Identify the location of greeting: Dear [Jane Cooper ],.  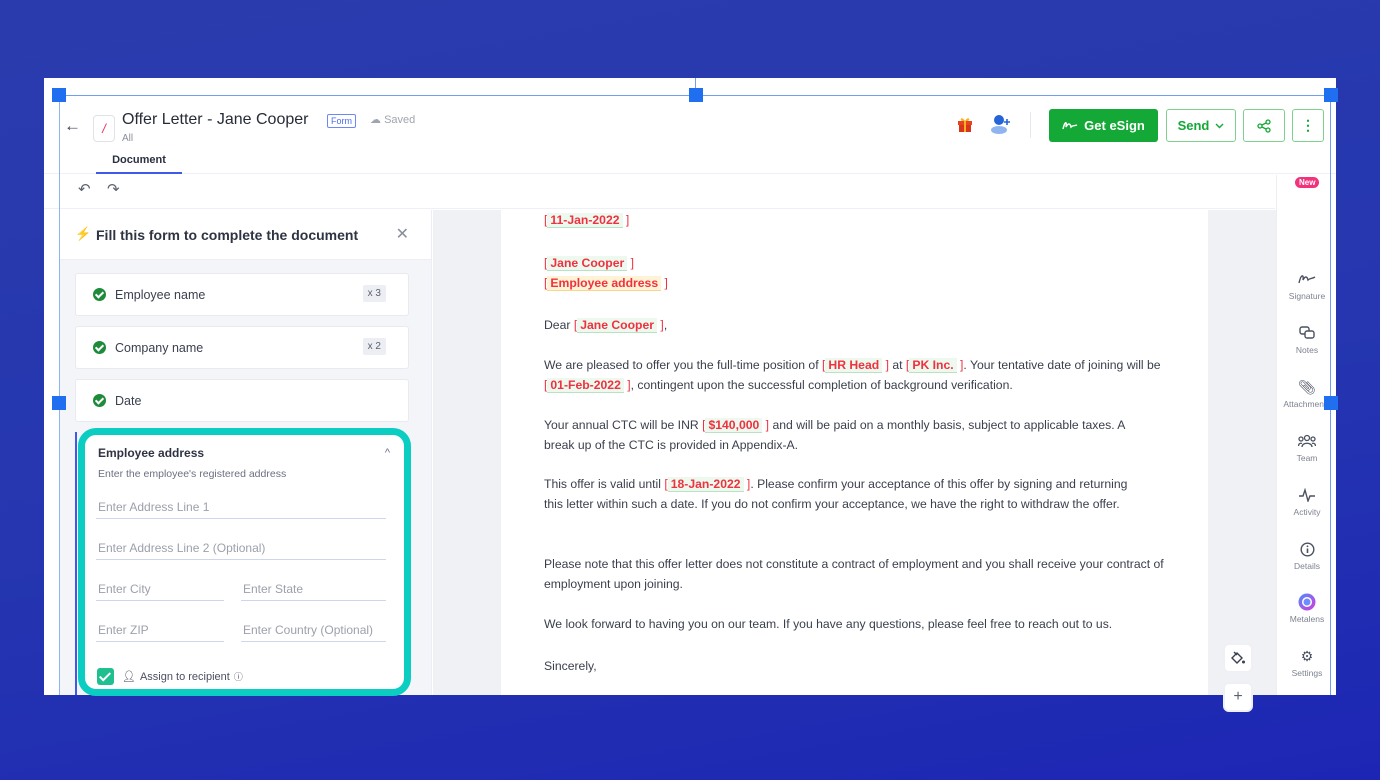
(606, 325).